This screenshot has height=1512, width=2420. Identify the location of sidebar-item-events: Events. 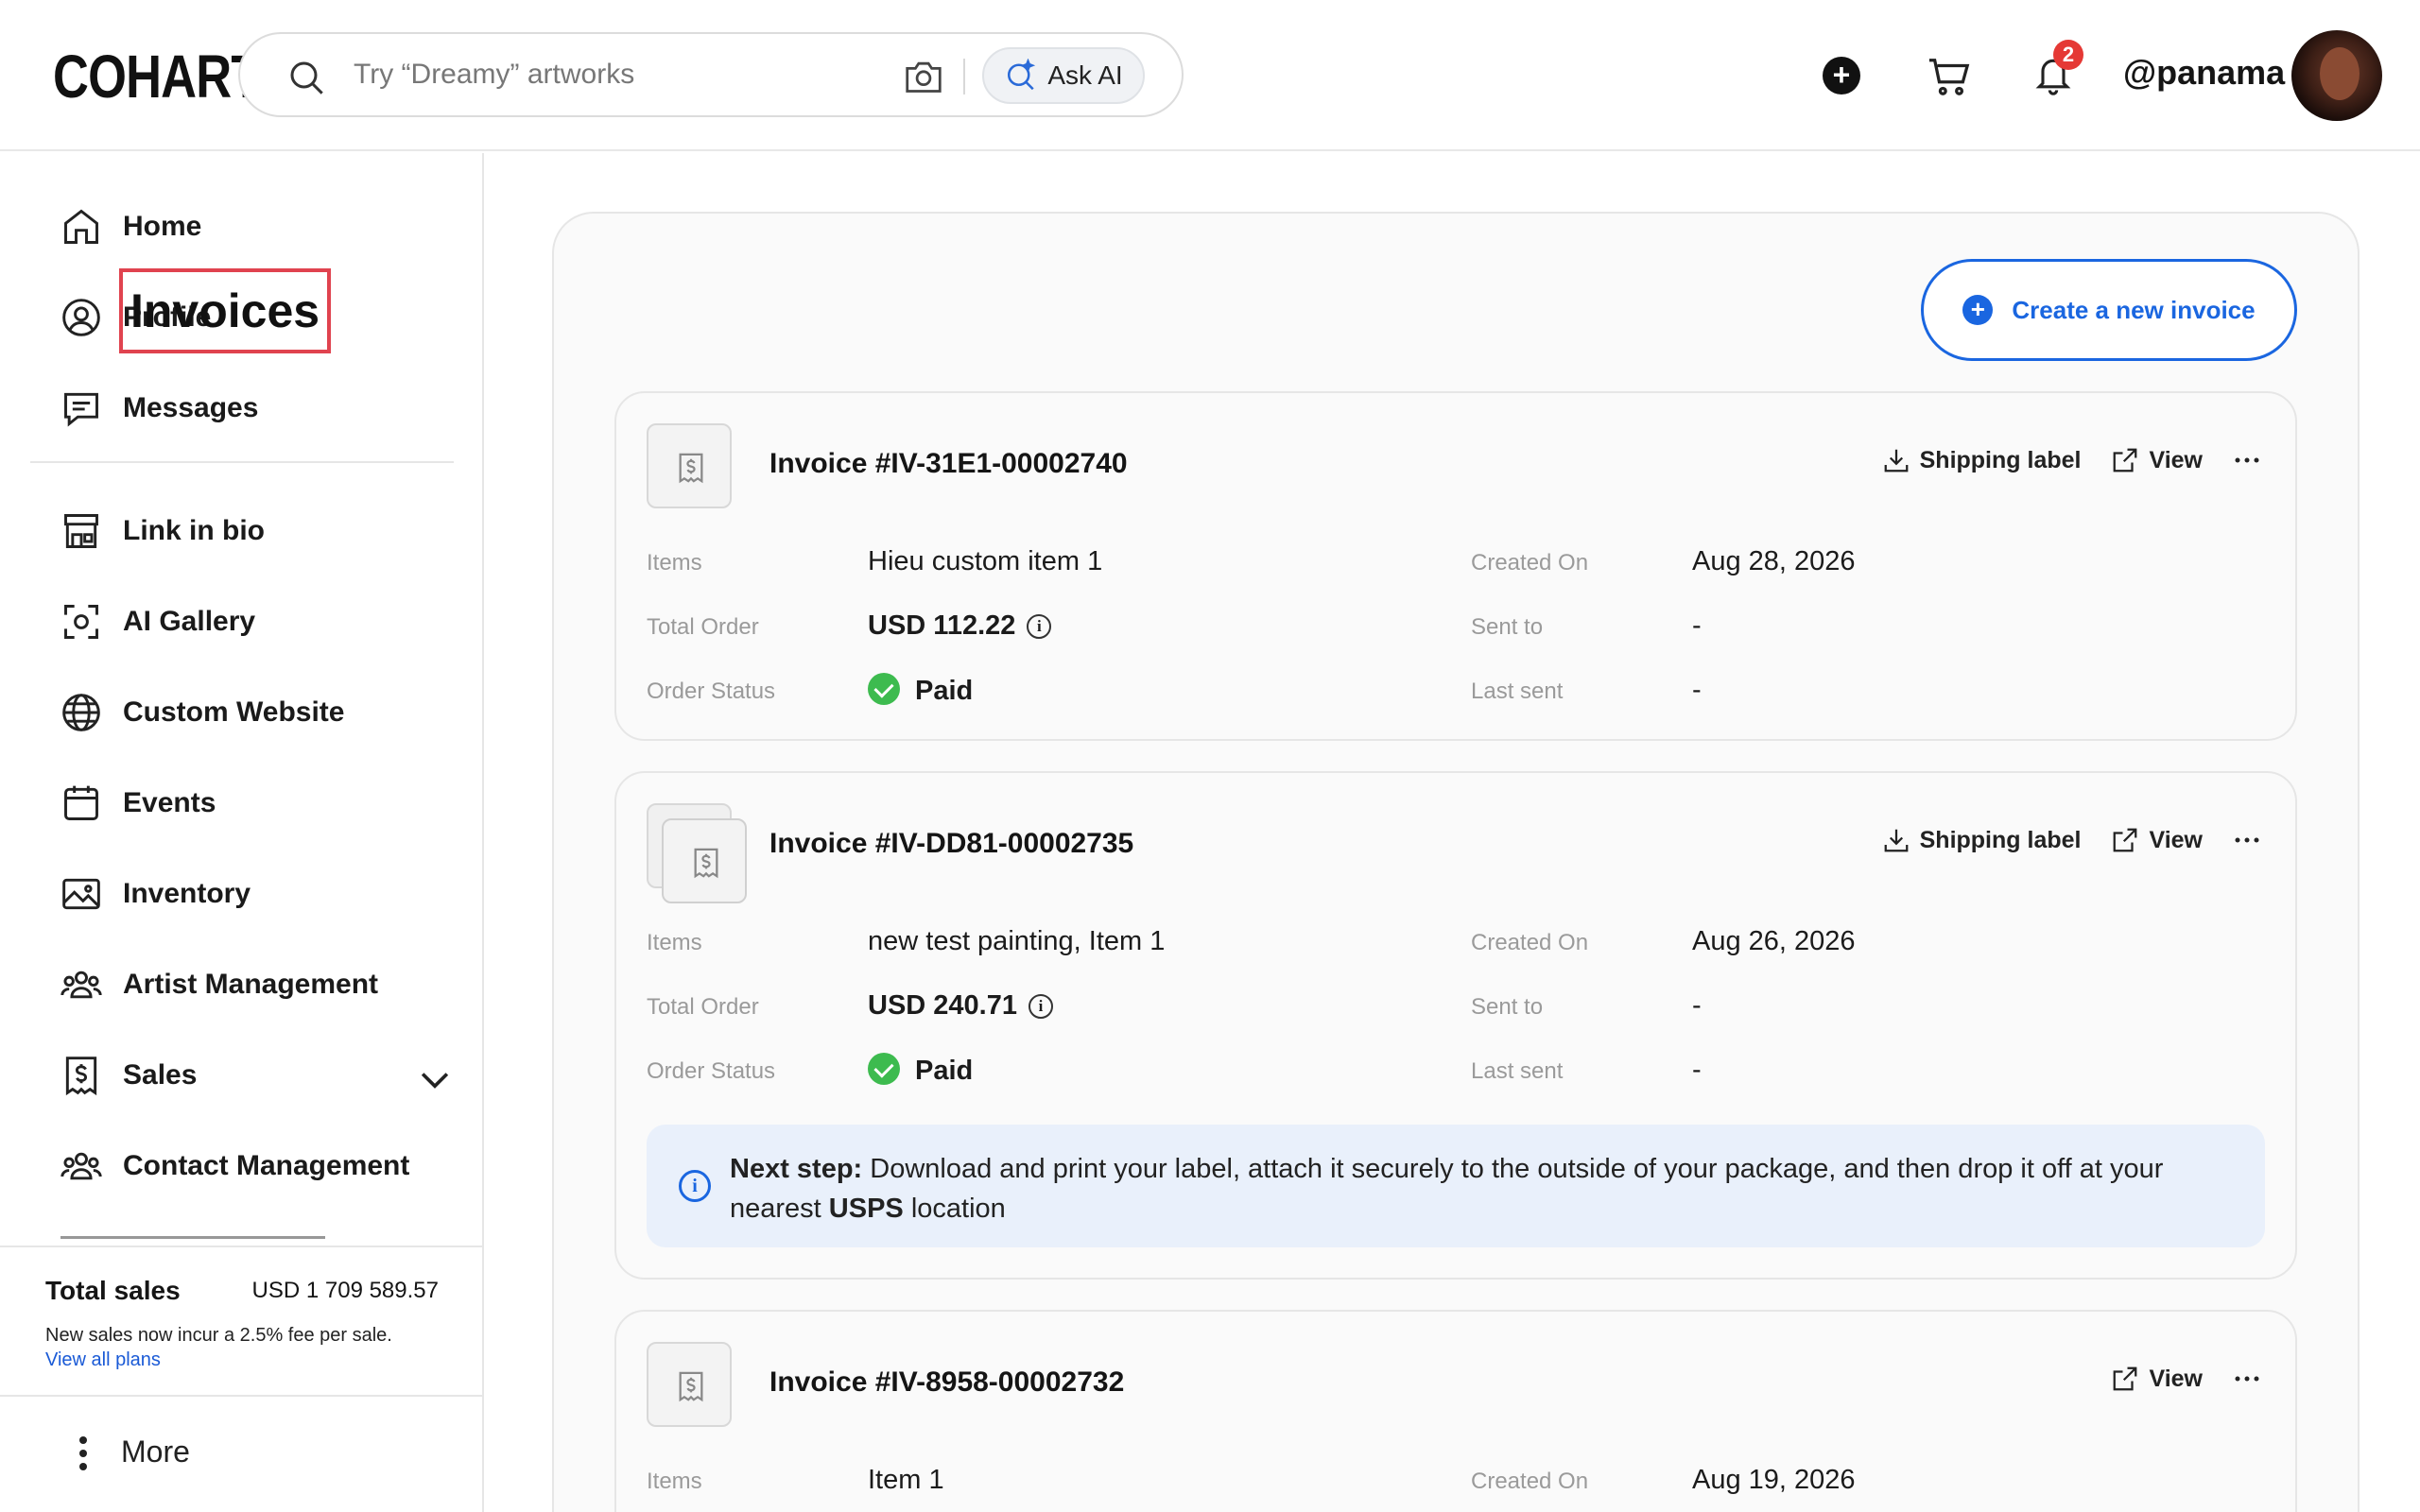
(249, 803).